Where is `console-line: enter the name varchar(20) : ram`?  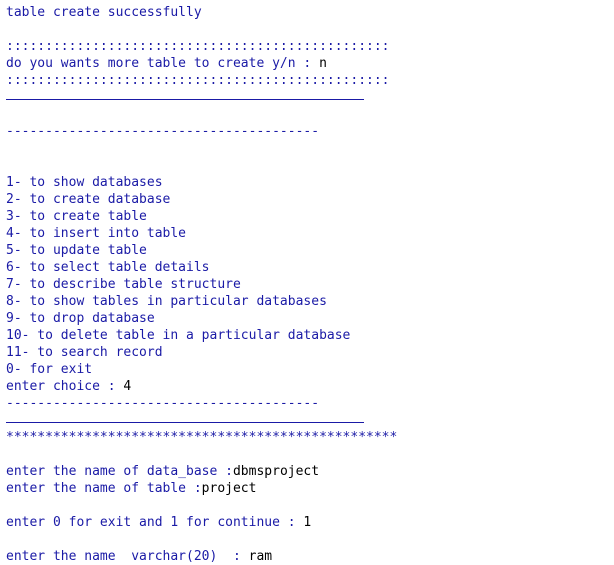 console-line: enter the name varchar(20) : ram is located at coordinates (303, 556).